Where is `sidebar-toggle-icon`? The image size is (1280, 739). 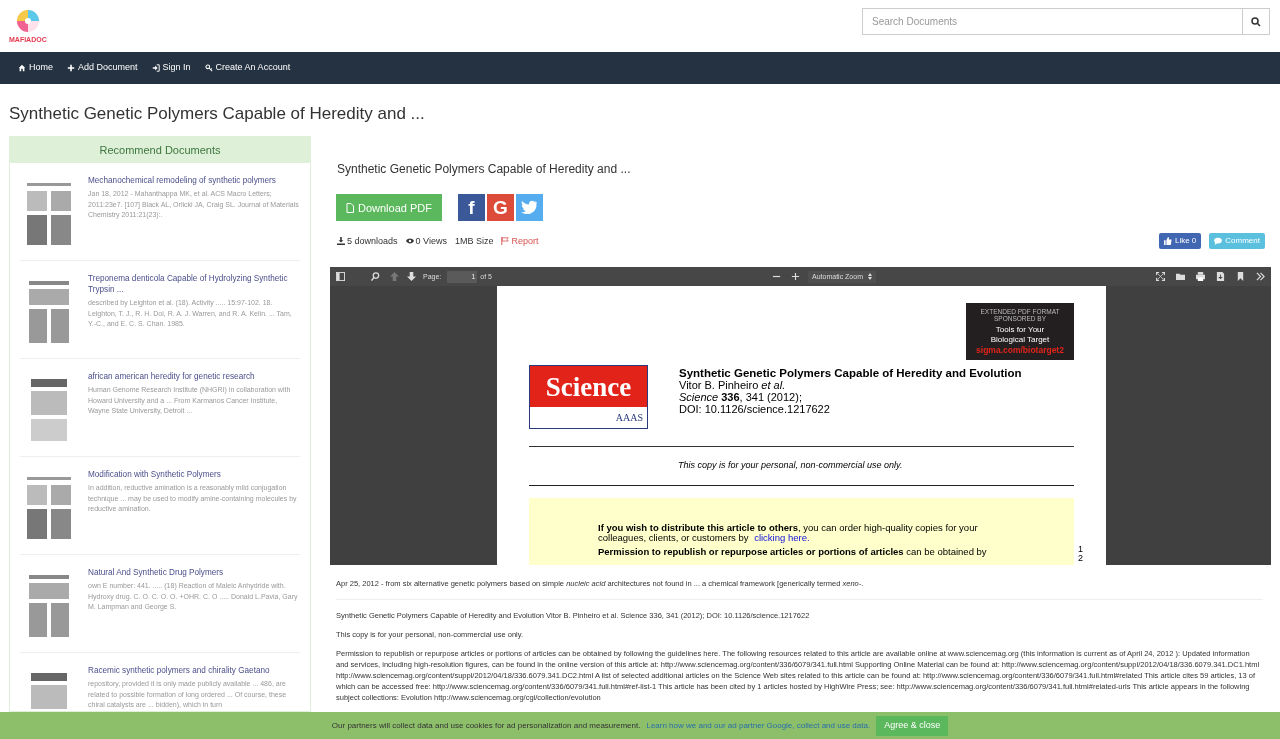 sidebar-toggle-icon is located at coordinates (340, 277).